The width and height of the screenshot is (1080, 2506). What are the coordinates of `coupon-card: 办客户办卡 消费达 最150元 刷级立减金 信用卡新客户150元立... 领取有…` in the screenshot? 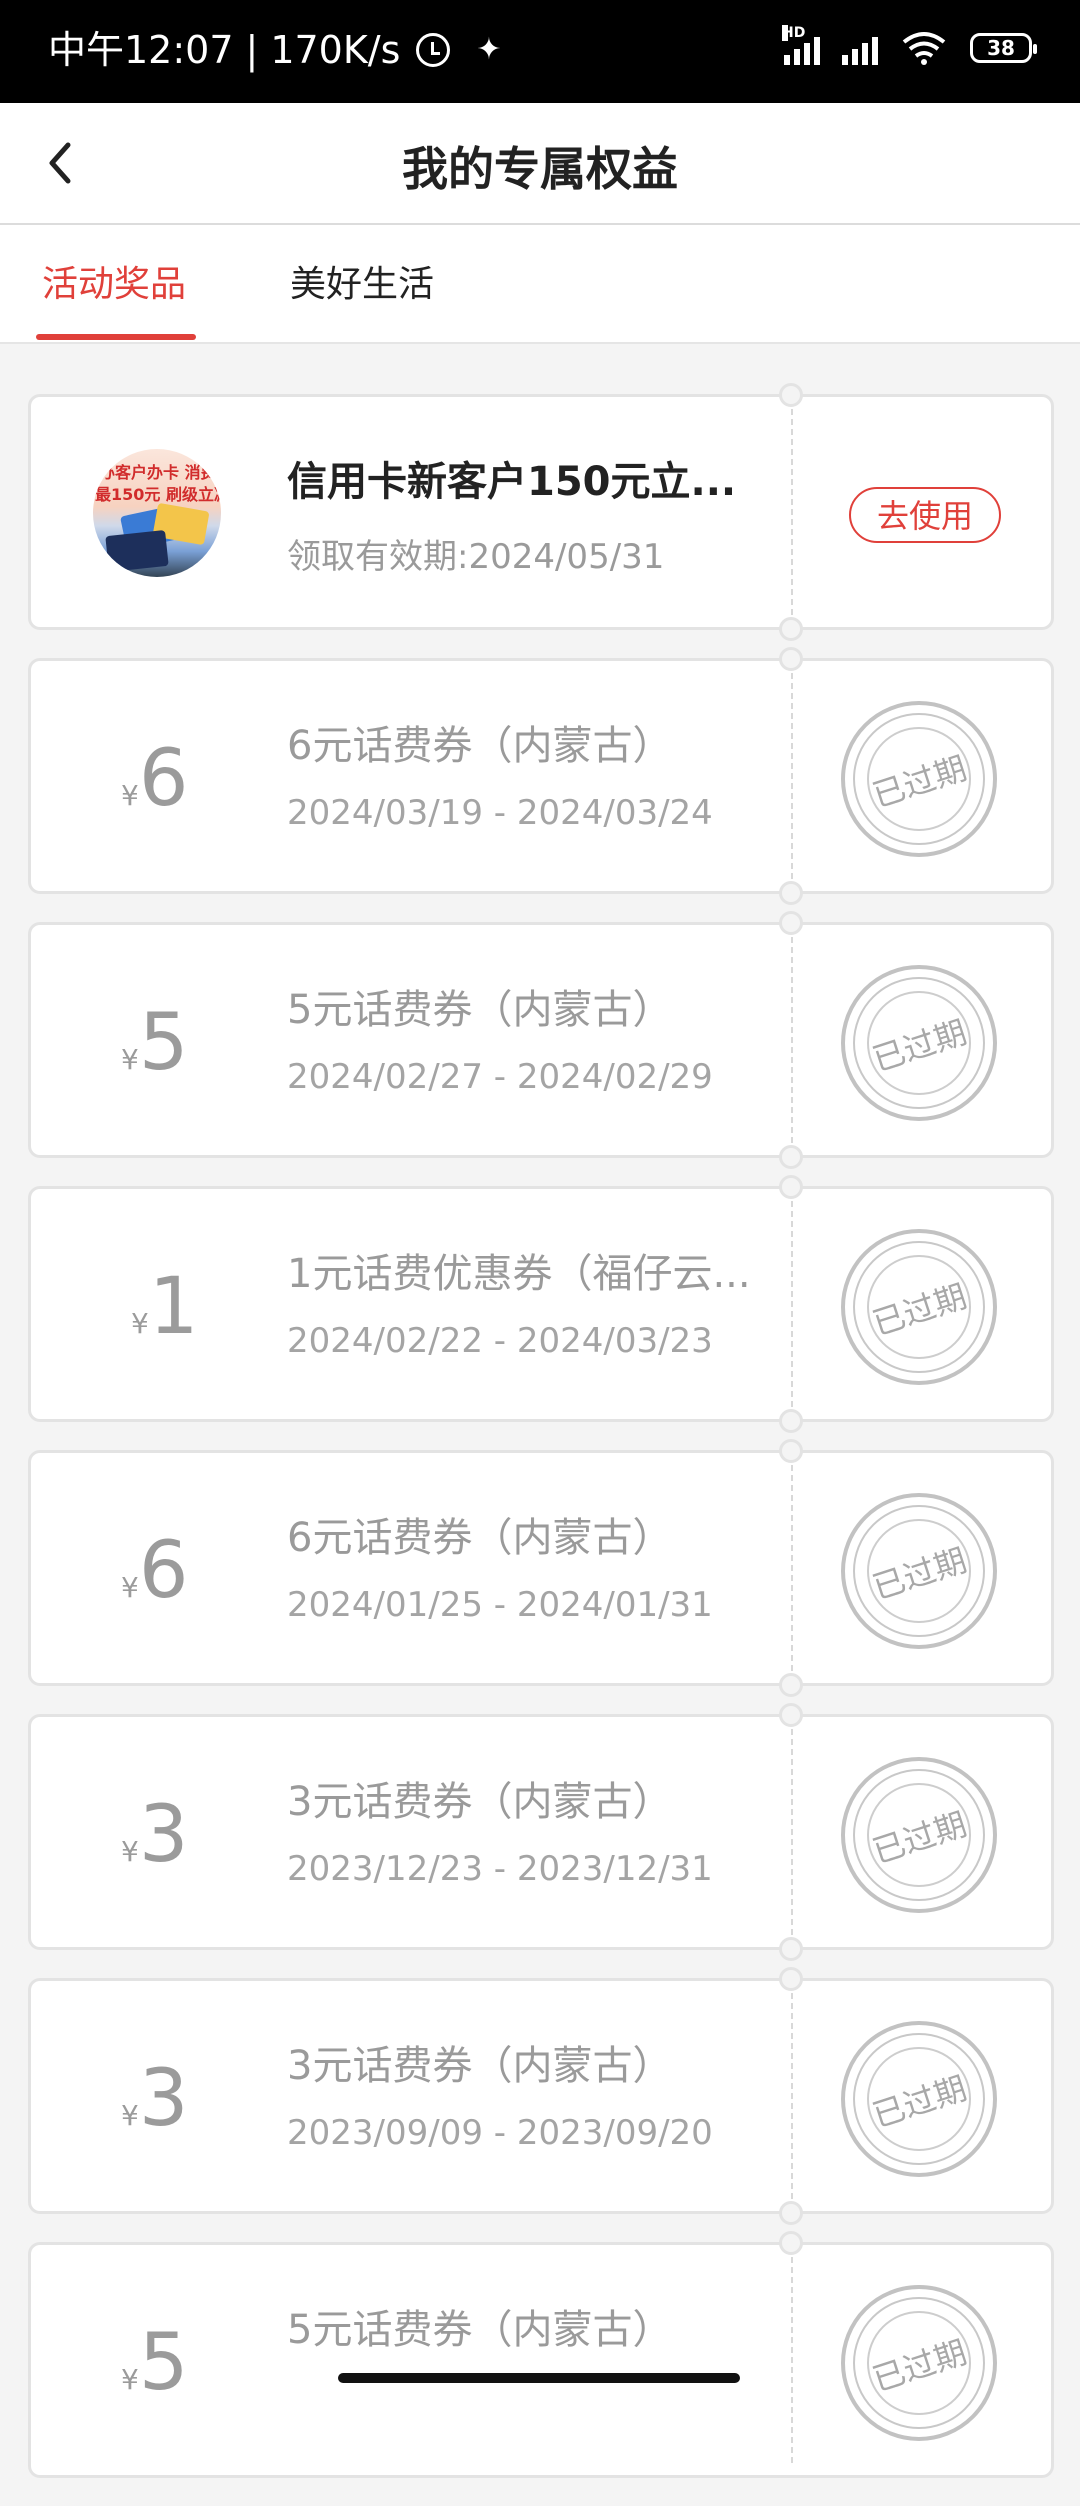 It's located at (541, 512).